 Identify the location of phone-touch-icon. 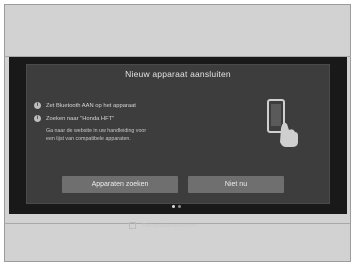
(283, 123).